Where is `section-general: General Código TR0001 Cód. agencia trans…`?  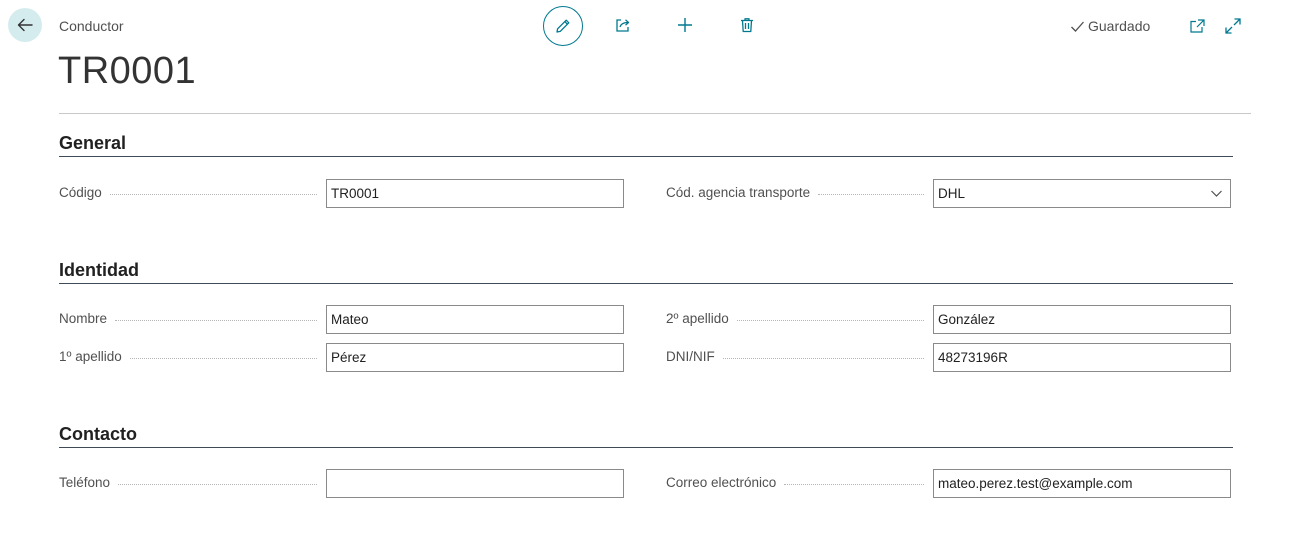
section-general: General Código TR0001 Cód. agencia trans… is located at coordinates (646, 169).